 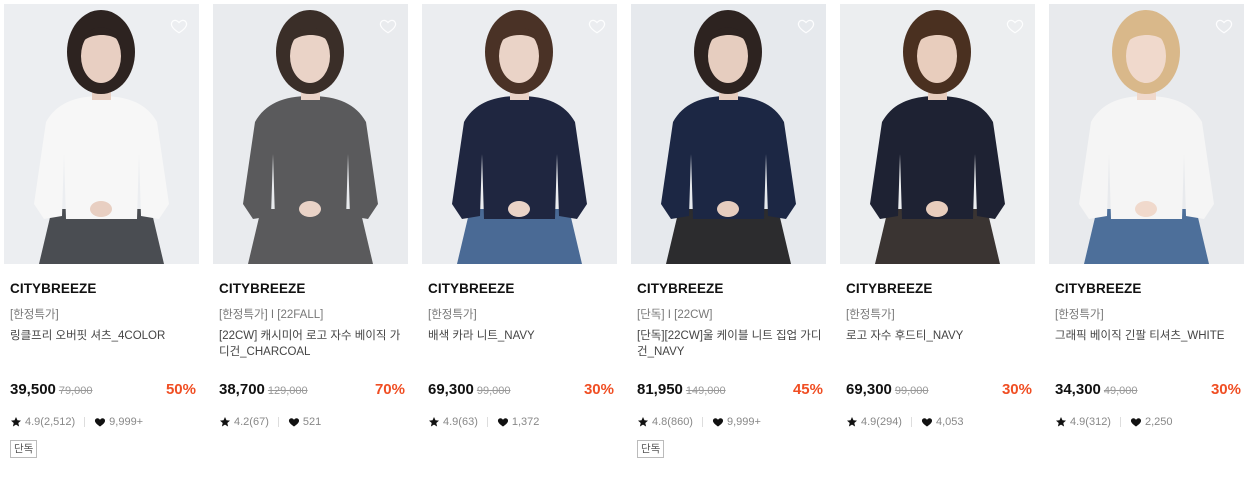 I want to click on rating-text: 4.9(312), so click(x=1090, y=422).